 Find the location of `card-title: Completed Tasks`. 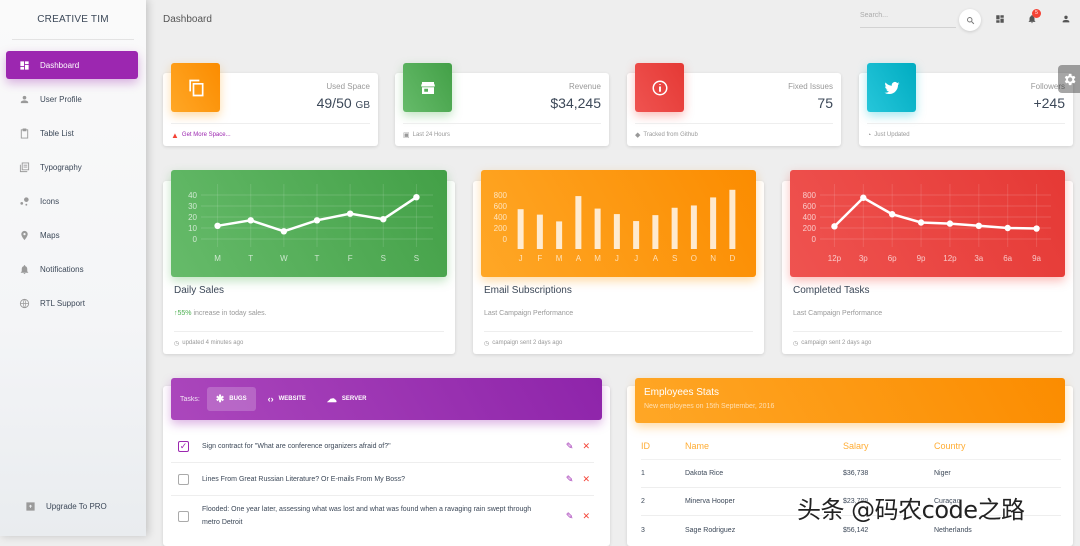

card-title: Completed Tasks is located at coordinates (831, 290).